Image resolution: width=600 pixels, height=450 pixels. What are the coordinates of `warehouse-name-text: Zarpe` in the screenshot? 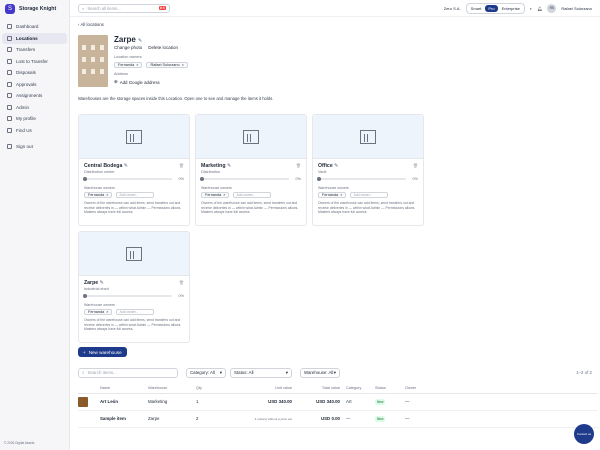 It's located at (91, 283).